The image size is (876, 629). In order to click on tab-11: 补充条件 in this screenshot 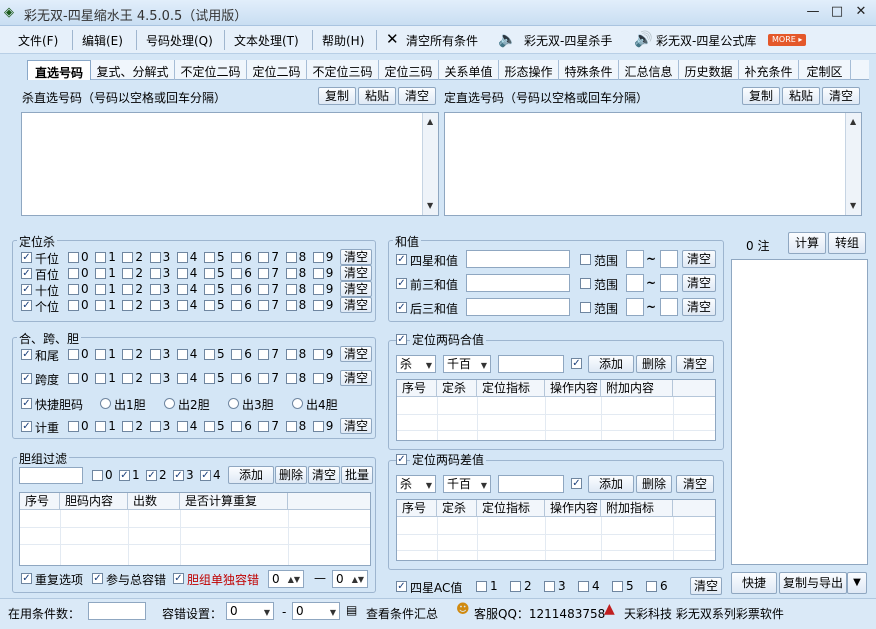, I will do `click(769, 70)`.